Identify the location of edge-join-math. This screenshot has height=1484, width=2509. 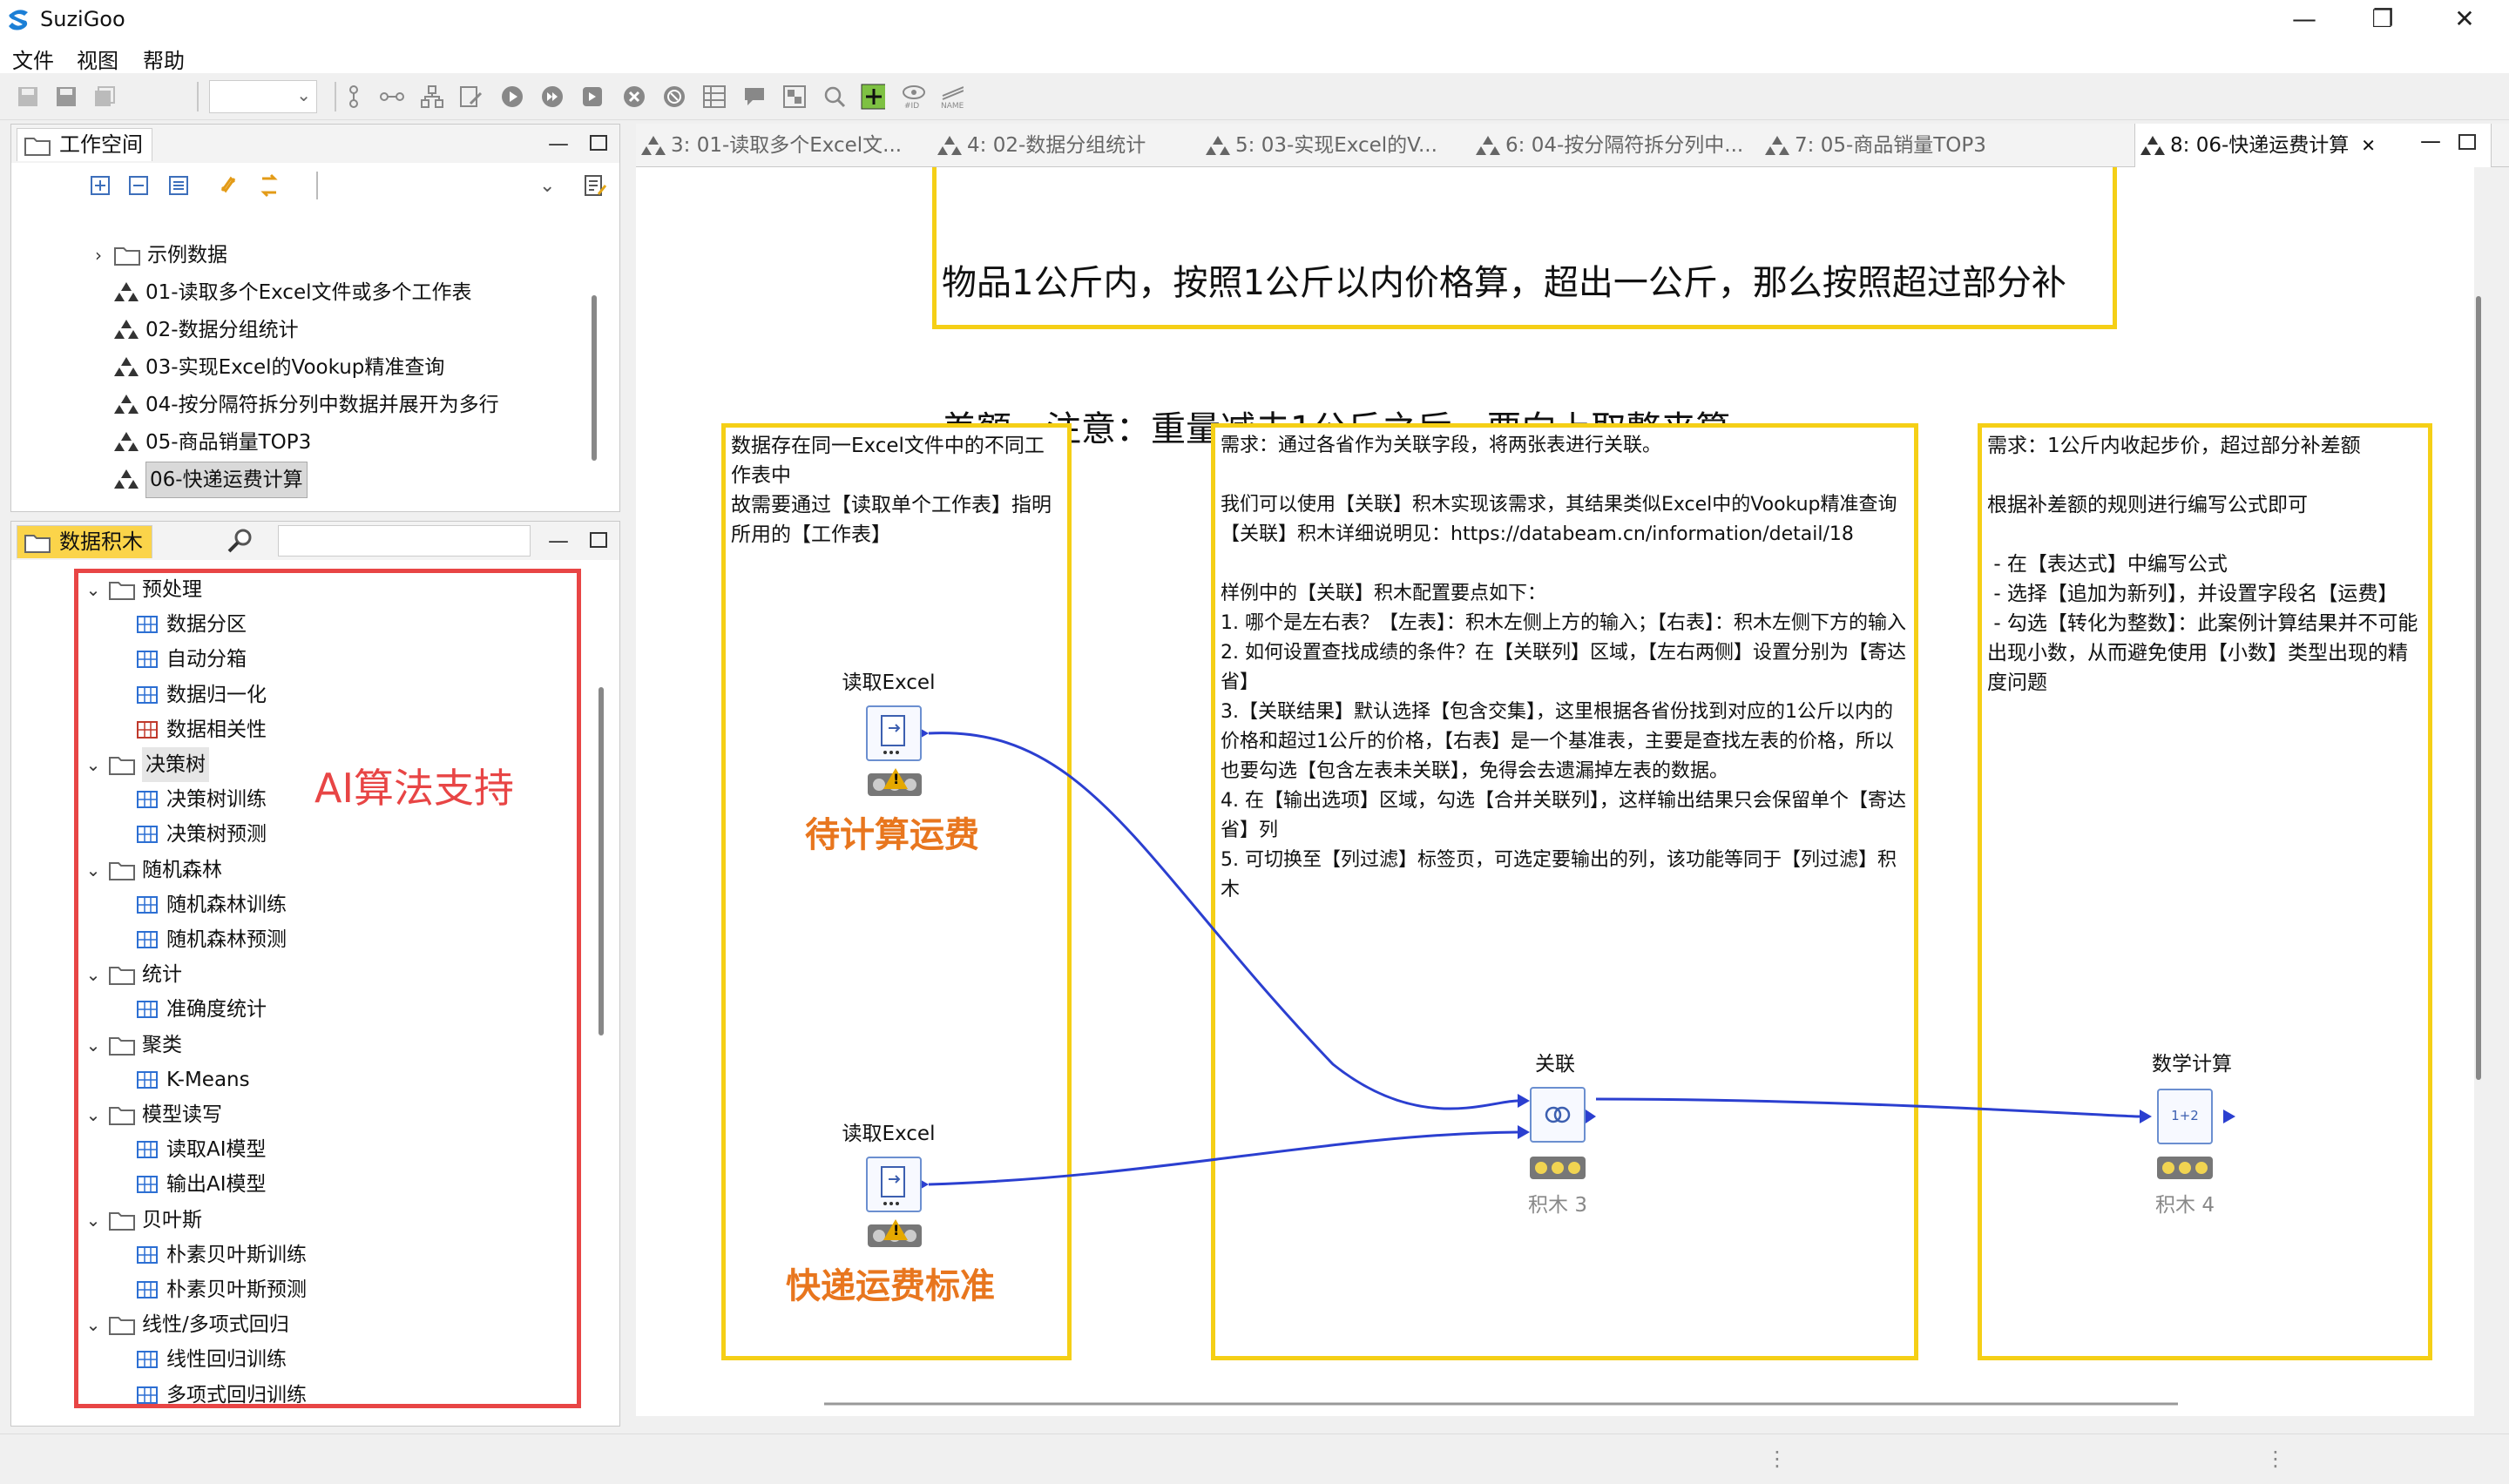
(1867, 1108).